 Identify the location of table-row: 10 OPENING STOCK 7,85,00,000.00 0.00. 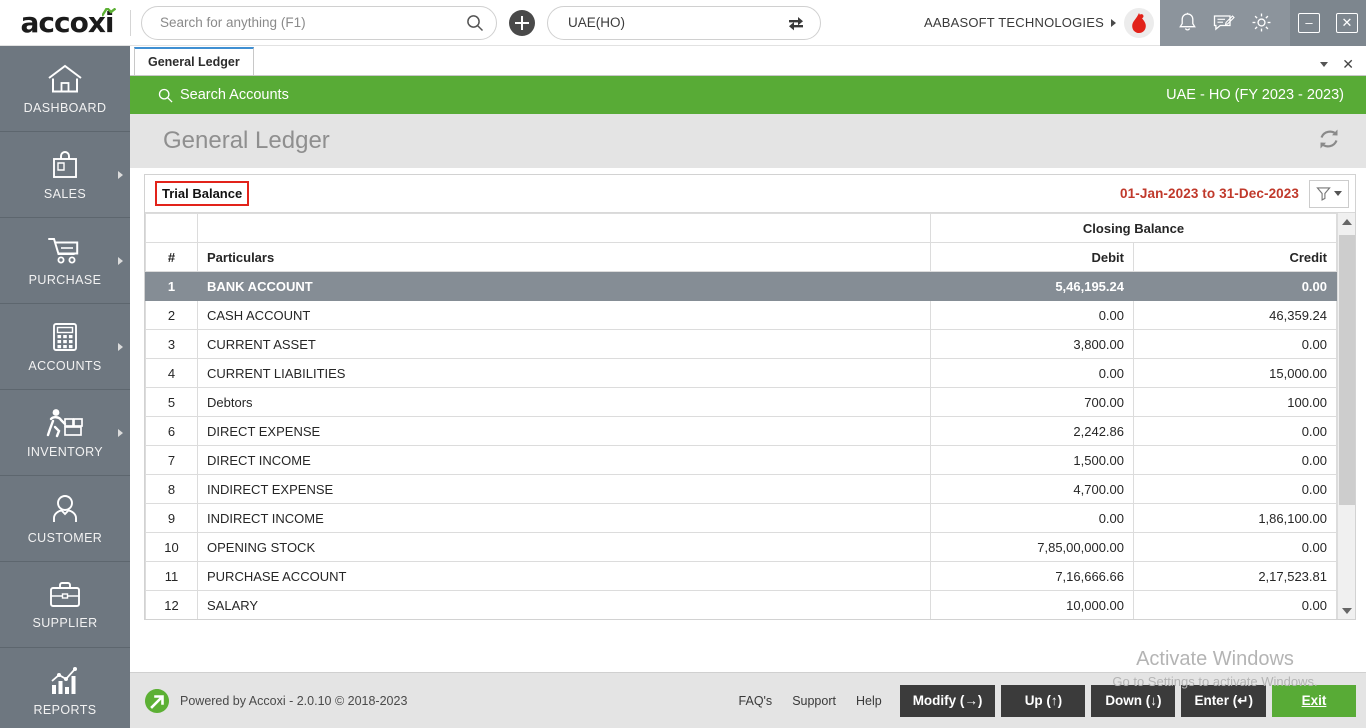
(741, 547).